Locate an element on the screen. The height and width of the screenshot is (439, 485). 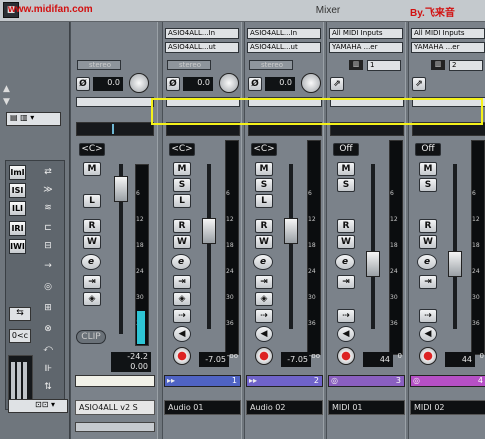
show-solo-button: ISI is located at coordinates (17, 190).